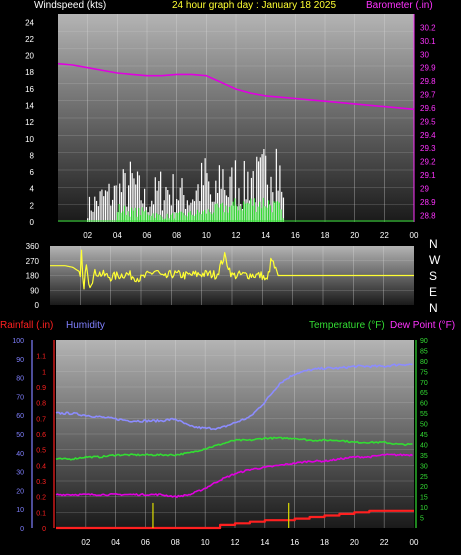 This screenshot has width=461, height=555. What do you see at coordinates (32, 155) in the screenshot?
I see `windspeed-tick-label: 8` at bounding box center [32, 155].